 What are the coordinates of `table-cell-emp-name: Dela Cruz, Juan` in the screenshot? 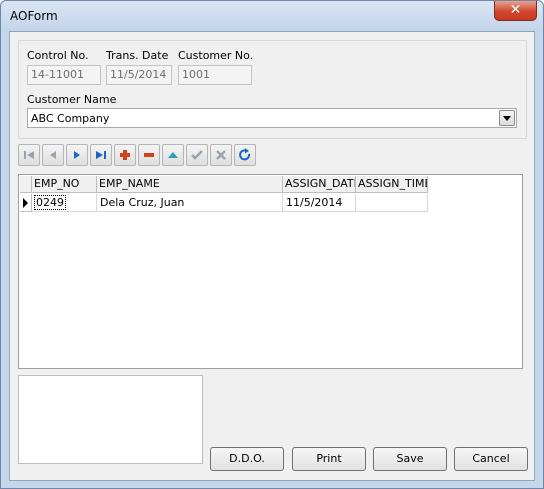 It's located at (190, 203).